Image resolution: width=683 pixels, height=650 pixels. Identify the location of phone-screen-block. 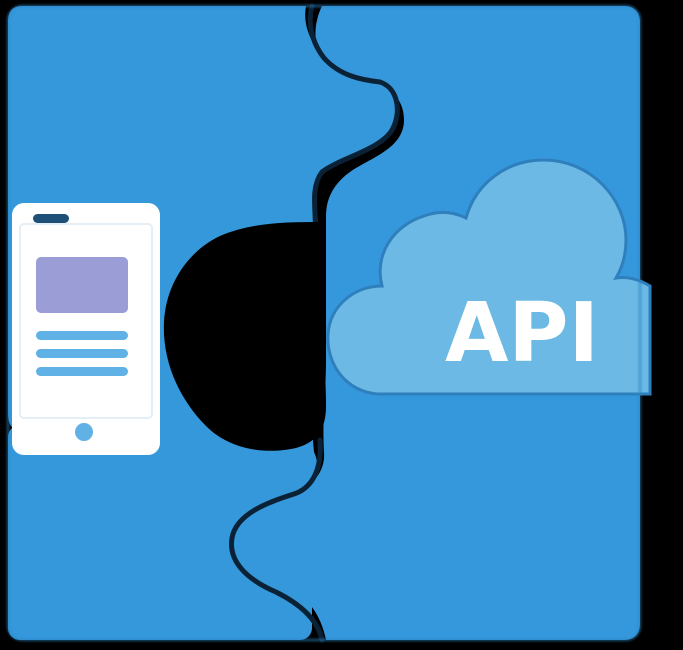
(82, 285).